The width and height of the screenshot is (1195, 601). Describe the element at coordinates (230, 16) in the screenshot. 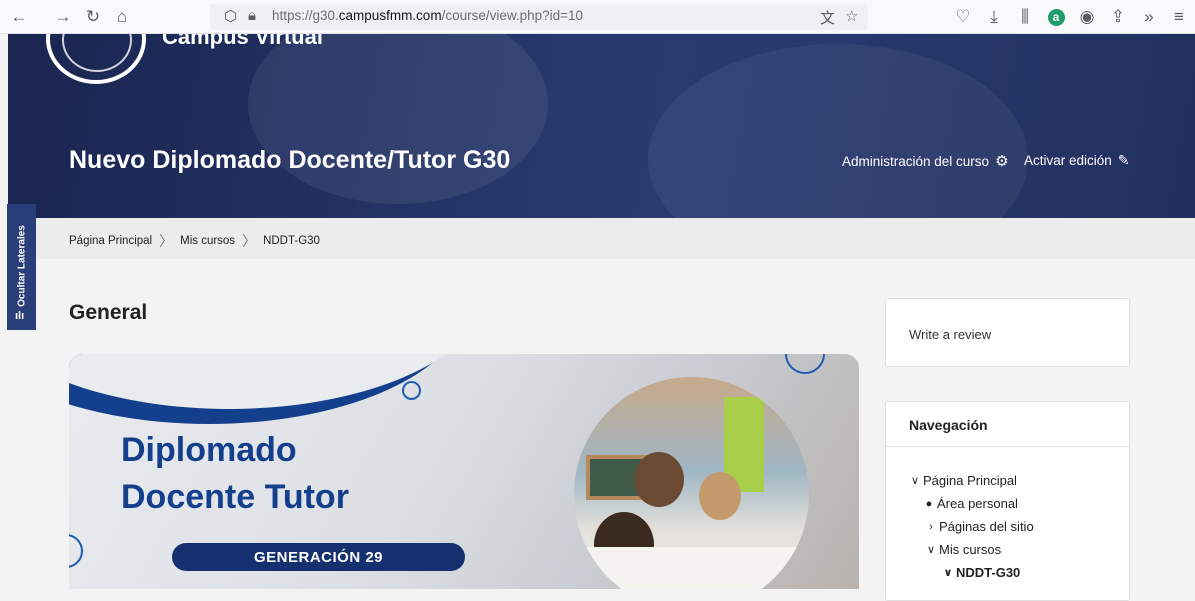

I see `shield-icon: ⬡` at that location.